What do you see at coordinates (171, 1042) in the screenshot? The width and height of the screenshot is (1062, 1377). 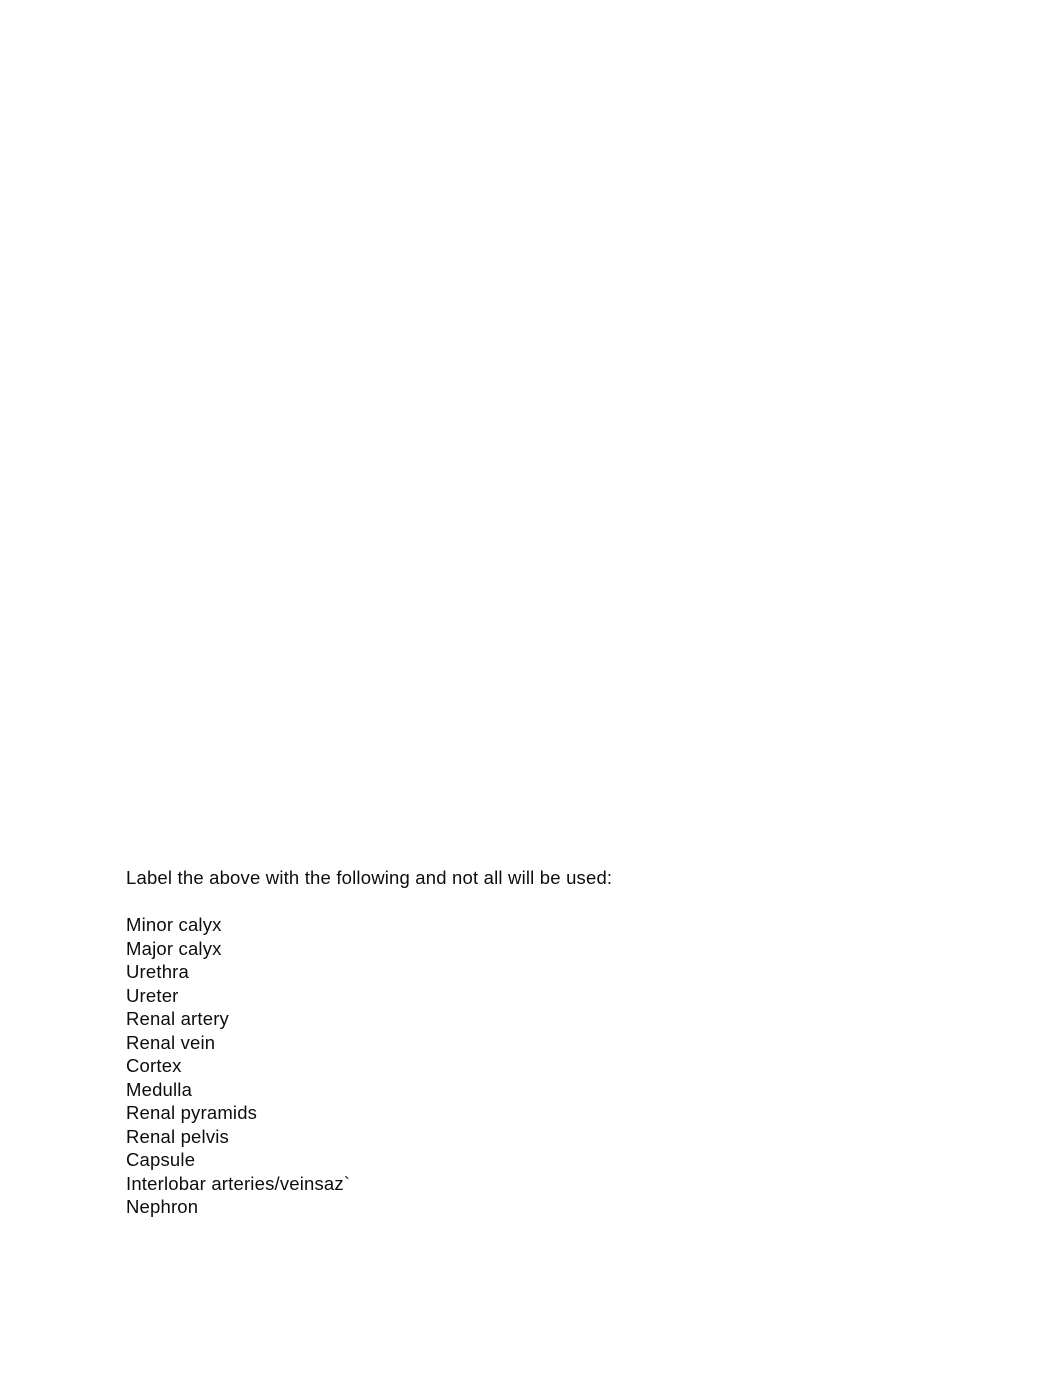 I see `list-item: Renal vein` at bounding box center [171, 1042].